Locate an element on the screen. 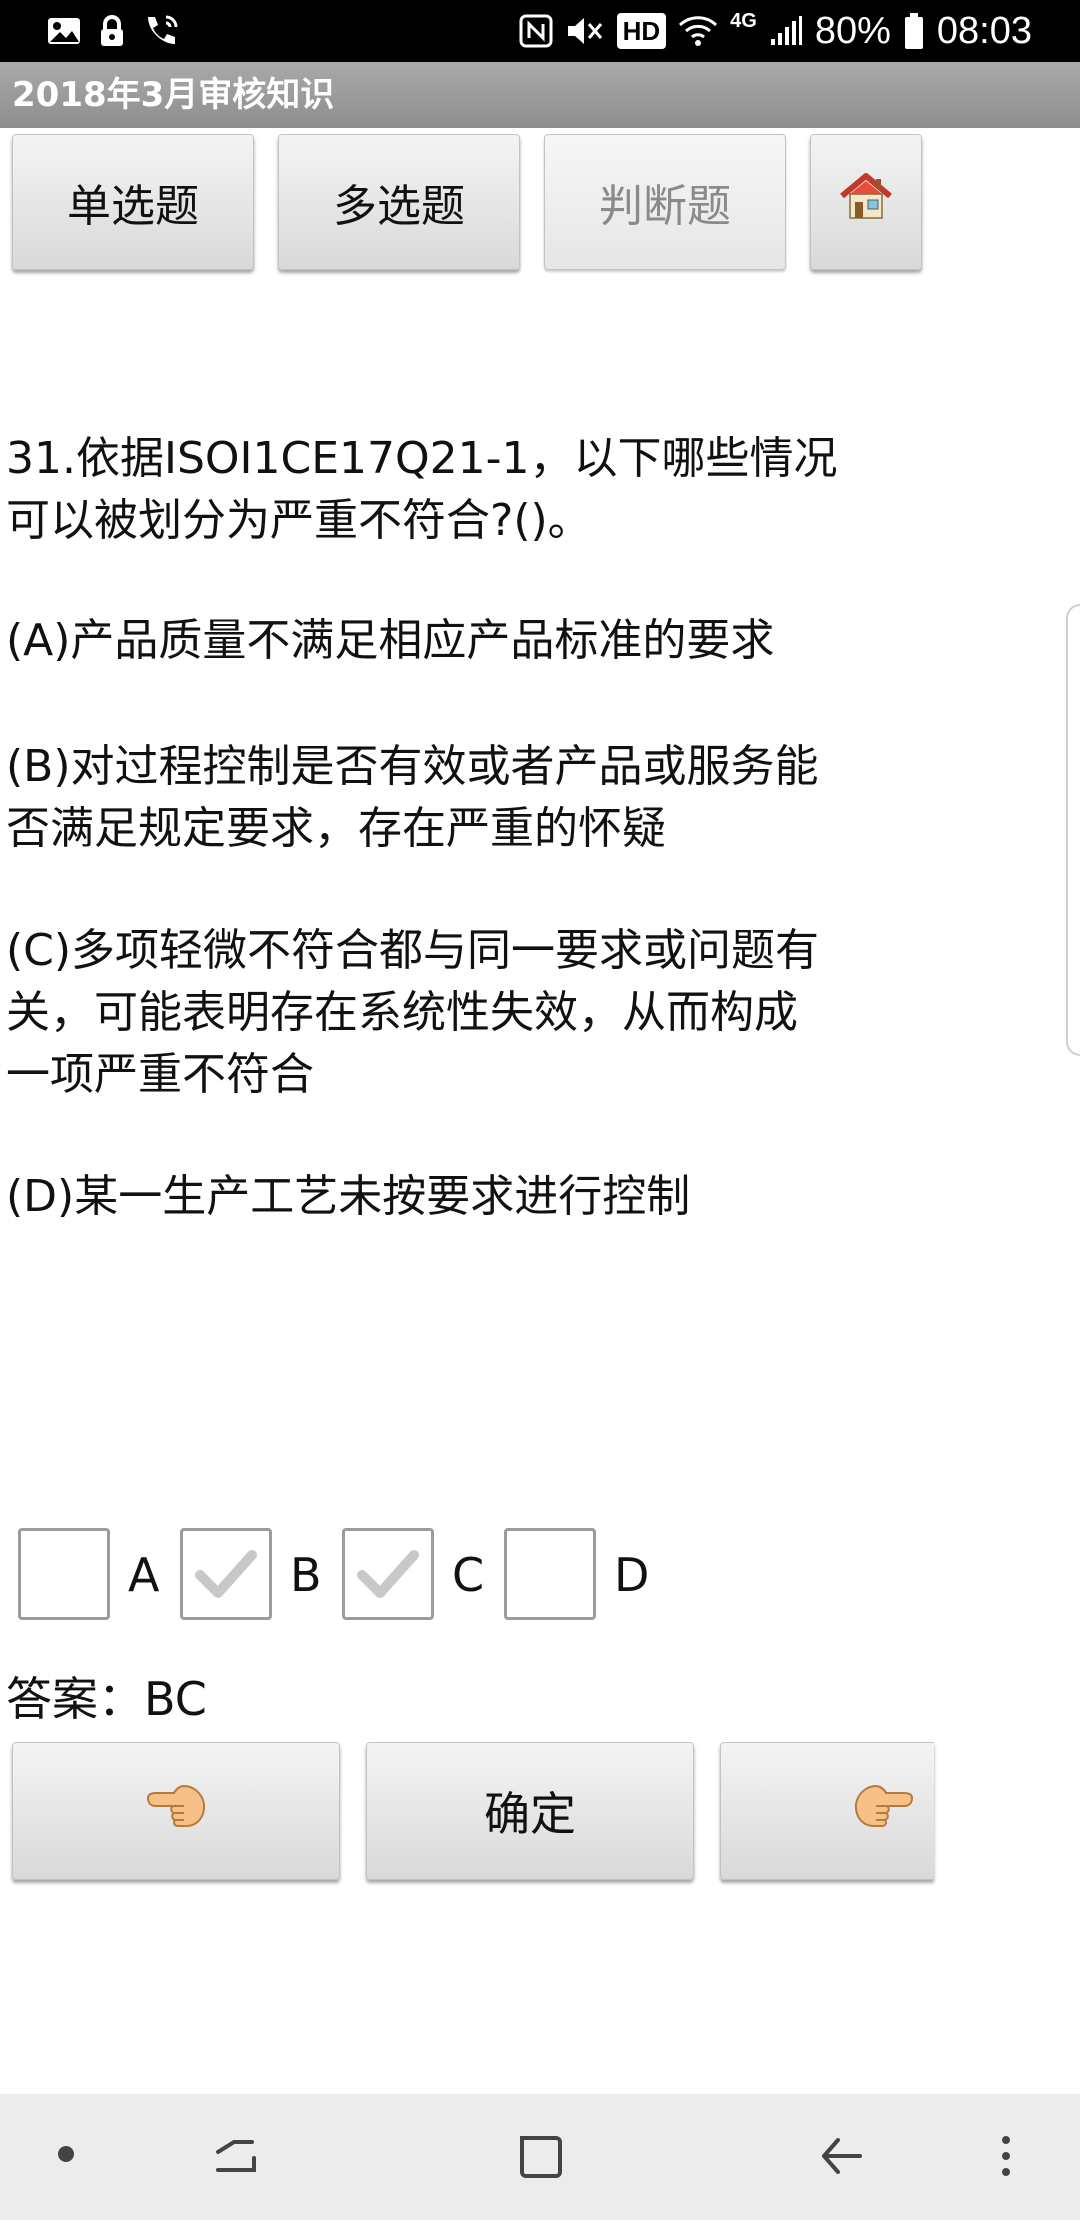  battery-percent: 80% is located at coordinates (852, 30).